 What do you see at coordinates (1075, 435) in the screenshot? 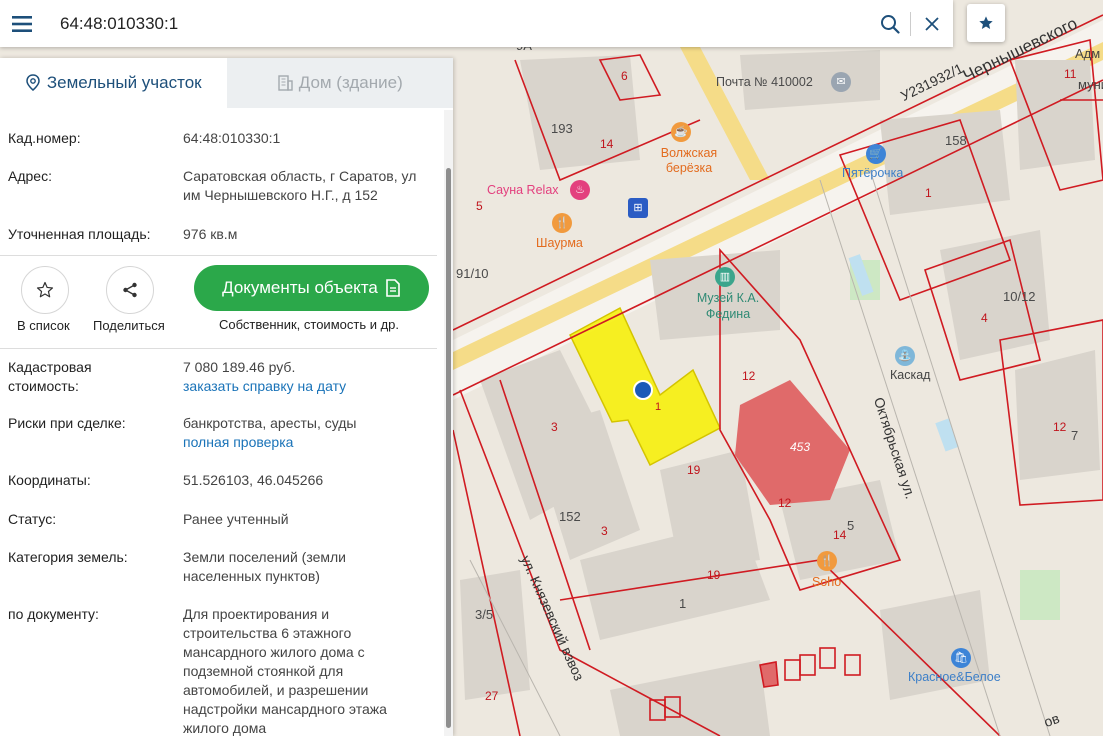
I see `house-number: 7` at bounding box center [1075, 435].